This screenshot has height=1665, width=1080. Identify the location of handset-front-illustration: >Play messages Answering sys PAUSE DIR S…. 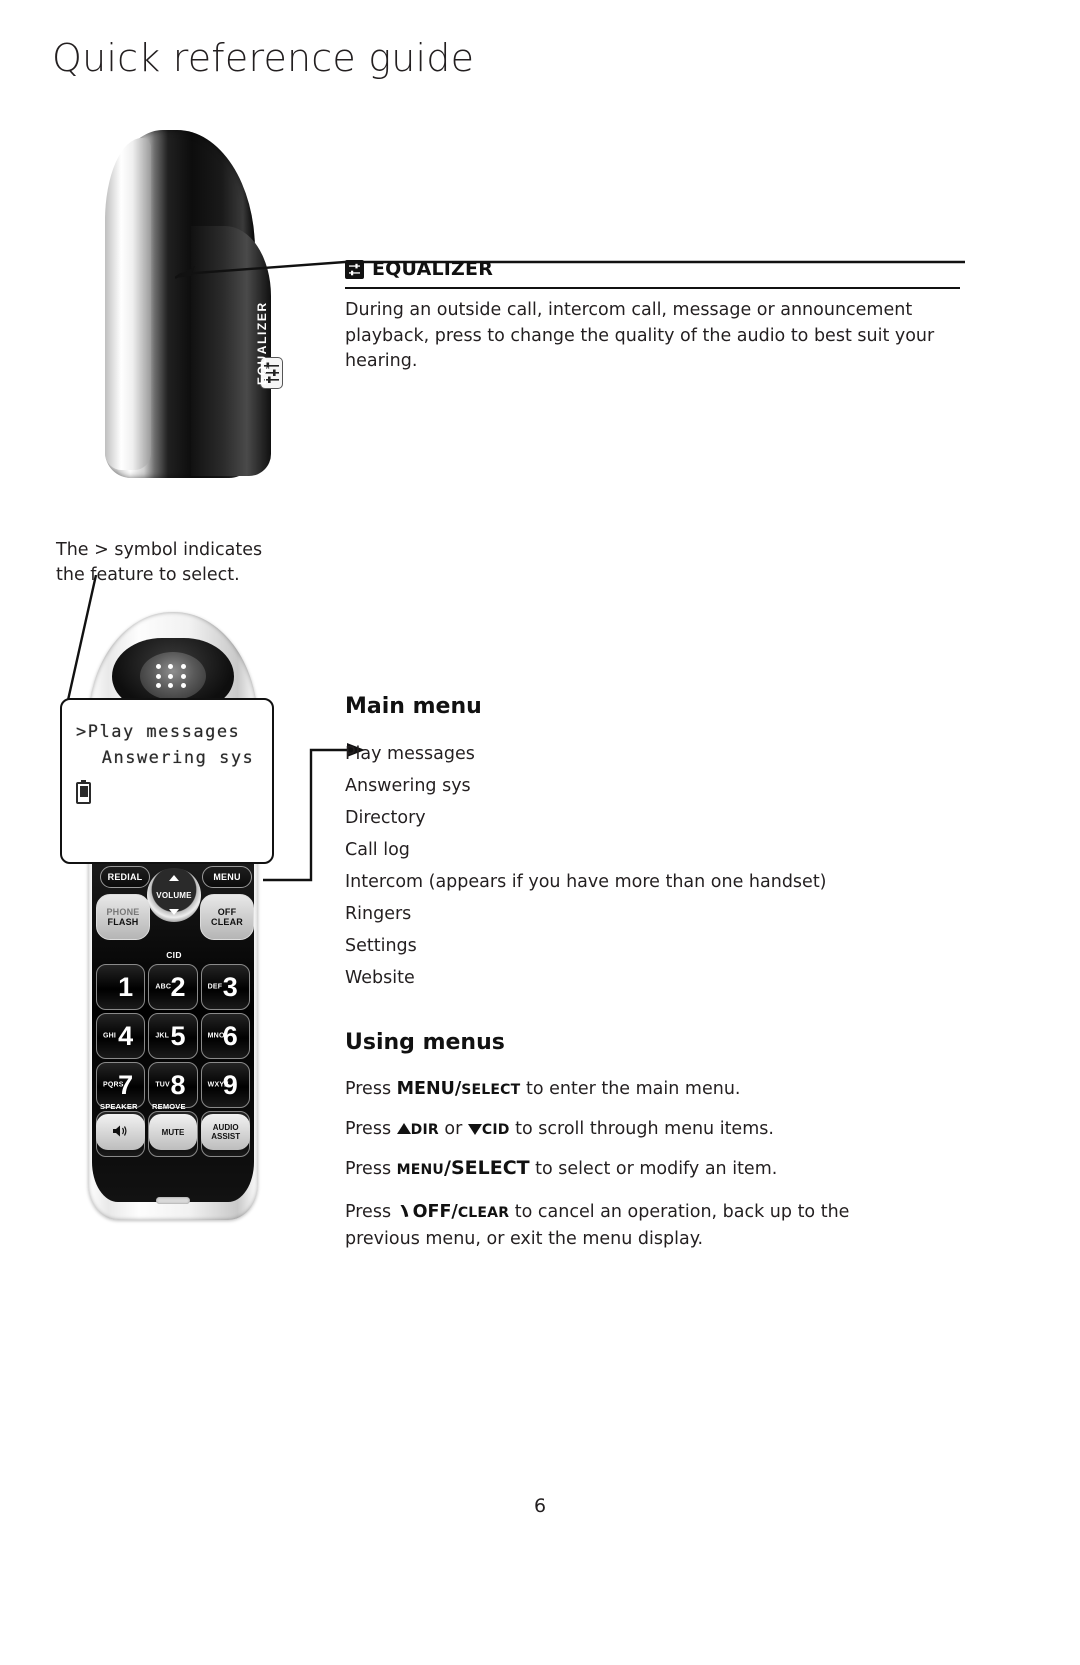
(172, 917).